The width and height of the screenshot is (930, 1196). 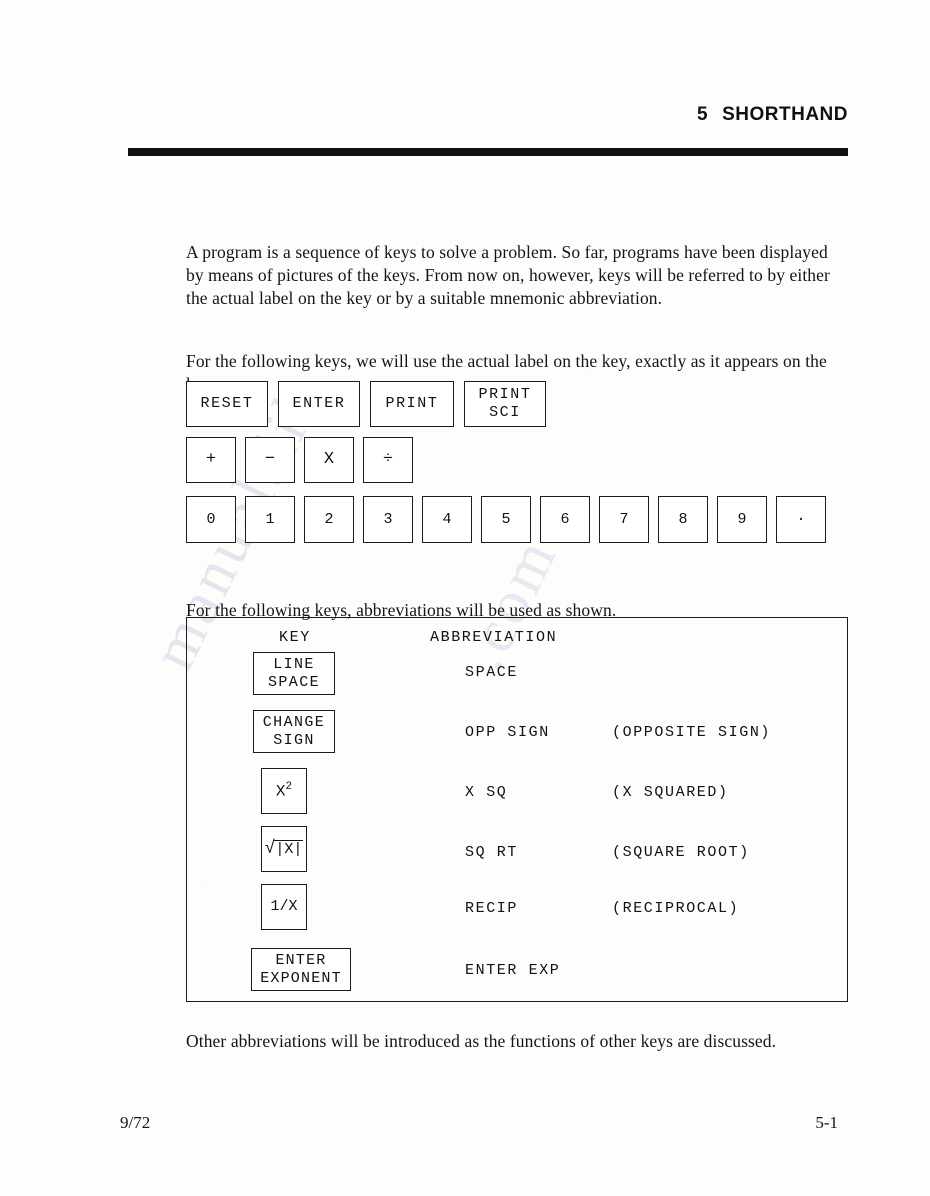 I want to click on table-cell-key: 1/X, so click(x=284, y=907).